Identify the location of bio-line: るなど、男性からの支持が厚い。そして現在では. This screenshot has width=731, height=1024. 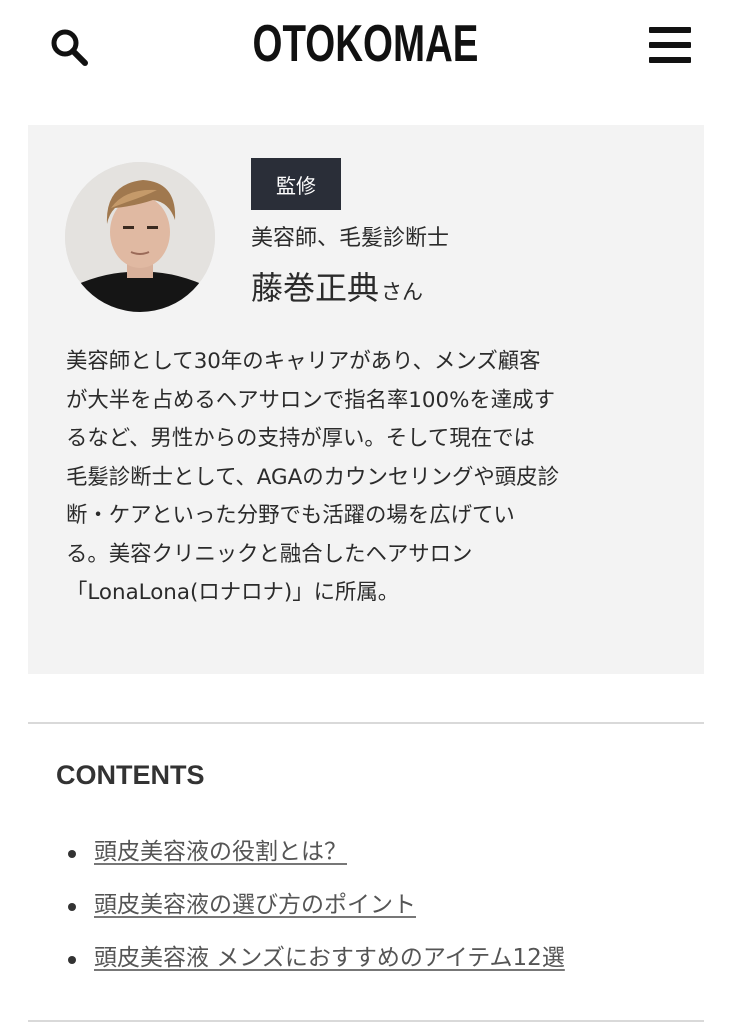
(300, 438).